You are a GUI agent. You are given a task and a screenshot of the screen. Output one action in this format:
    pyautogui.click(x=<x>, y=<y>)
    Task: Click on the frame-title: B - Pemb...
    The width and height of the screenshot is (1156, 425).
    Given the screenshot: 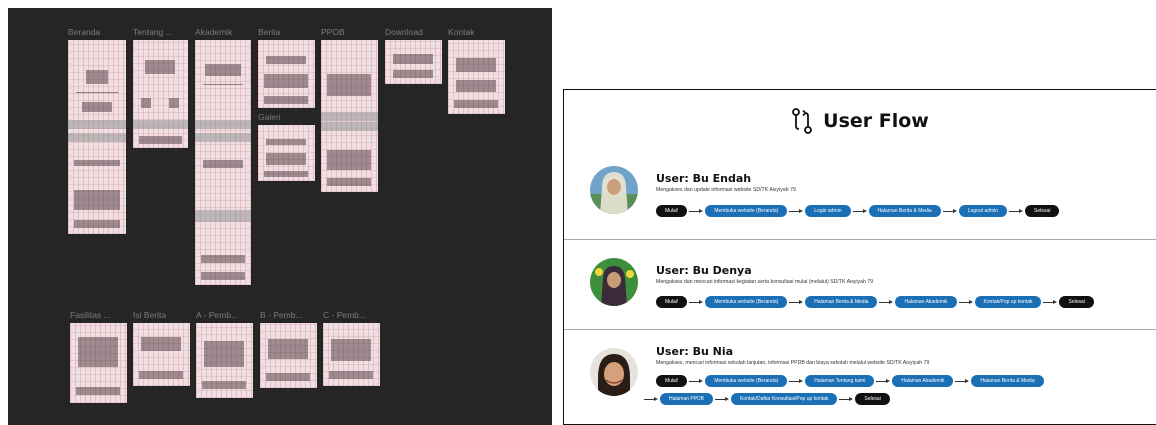 What is the action you would take?
    pyautogui.click(x=281, y=315)
    